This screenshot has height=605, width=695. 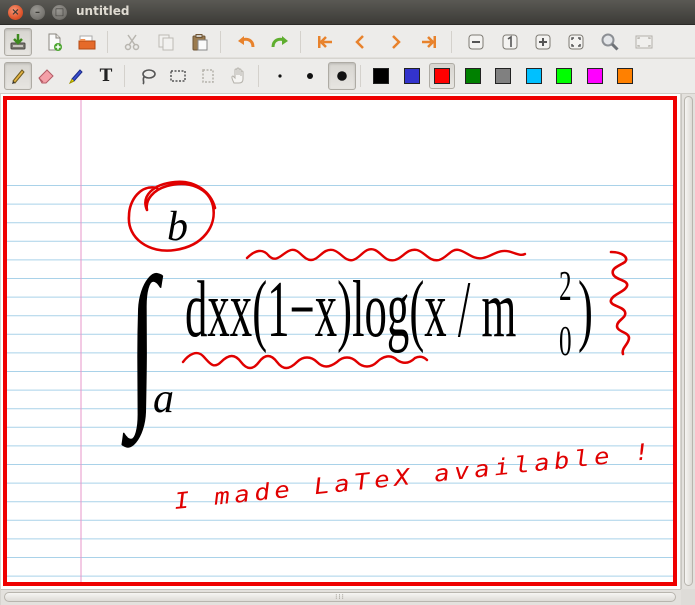 I want to click on first-page-icon, so click(x=325, y=42).